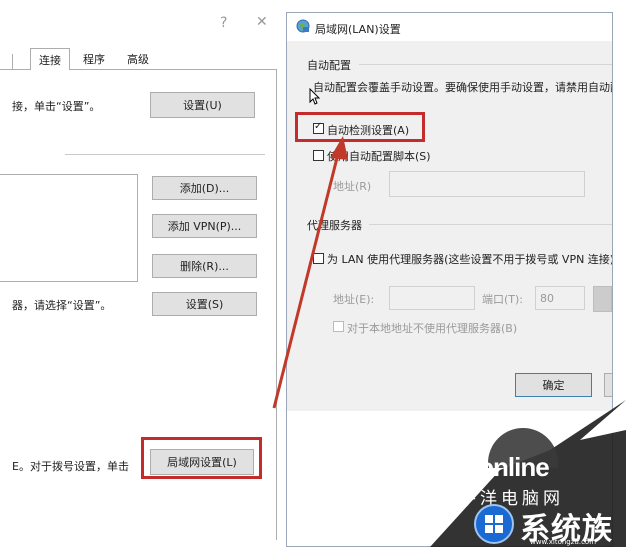 The height and width of the screenshot is (548, 626). Describe the element at coordinates (306, 279) in the screenshot. I see `arrow-line` at that location.